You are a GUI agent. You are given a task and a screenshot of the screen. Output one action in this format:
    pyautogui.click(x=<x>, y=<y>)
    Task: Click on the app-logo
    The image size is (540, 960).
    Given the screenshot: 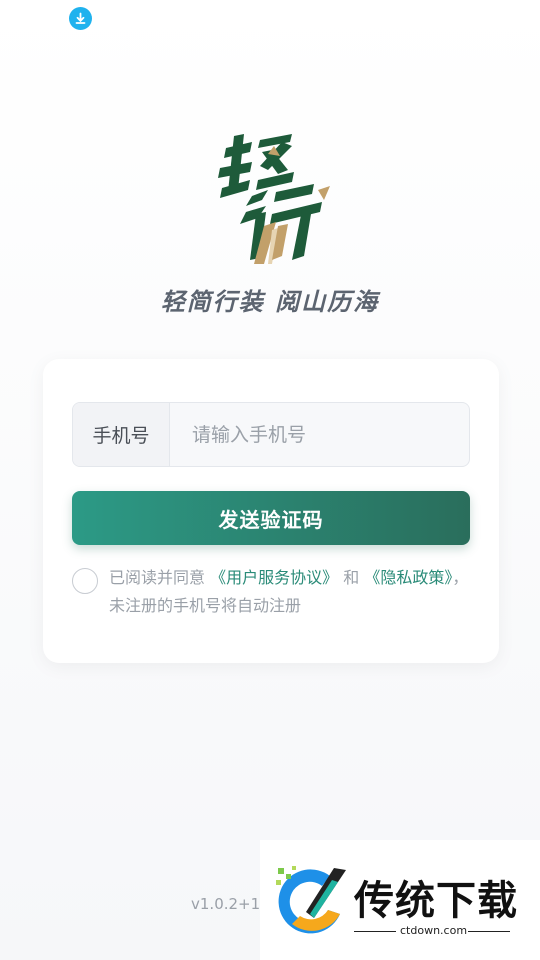 What is the action you would take?
    pyautogui.click(x=274, y=198)
    